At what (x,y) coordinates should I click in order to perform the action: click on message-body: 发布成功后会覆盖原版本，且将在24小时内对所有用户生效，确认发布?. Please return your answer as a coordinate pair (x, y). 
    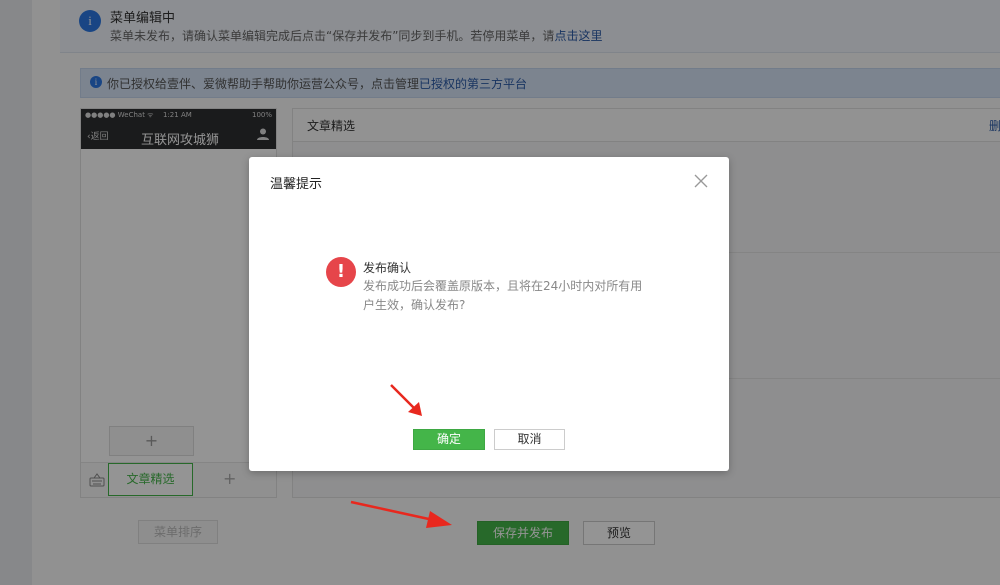
    Looking at the image, I should click on (503, 295).